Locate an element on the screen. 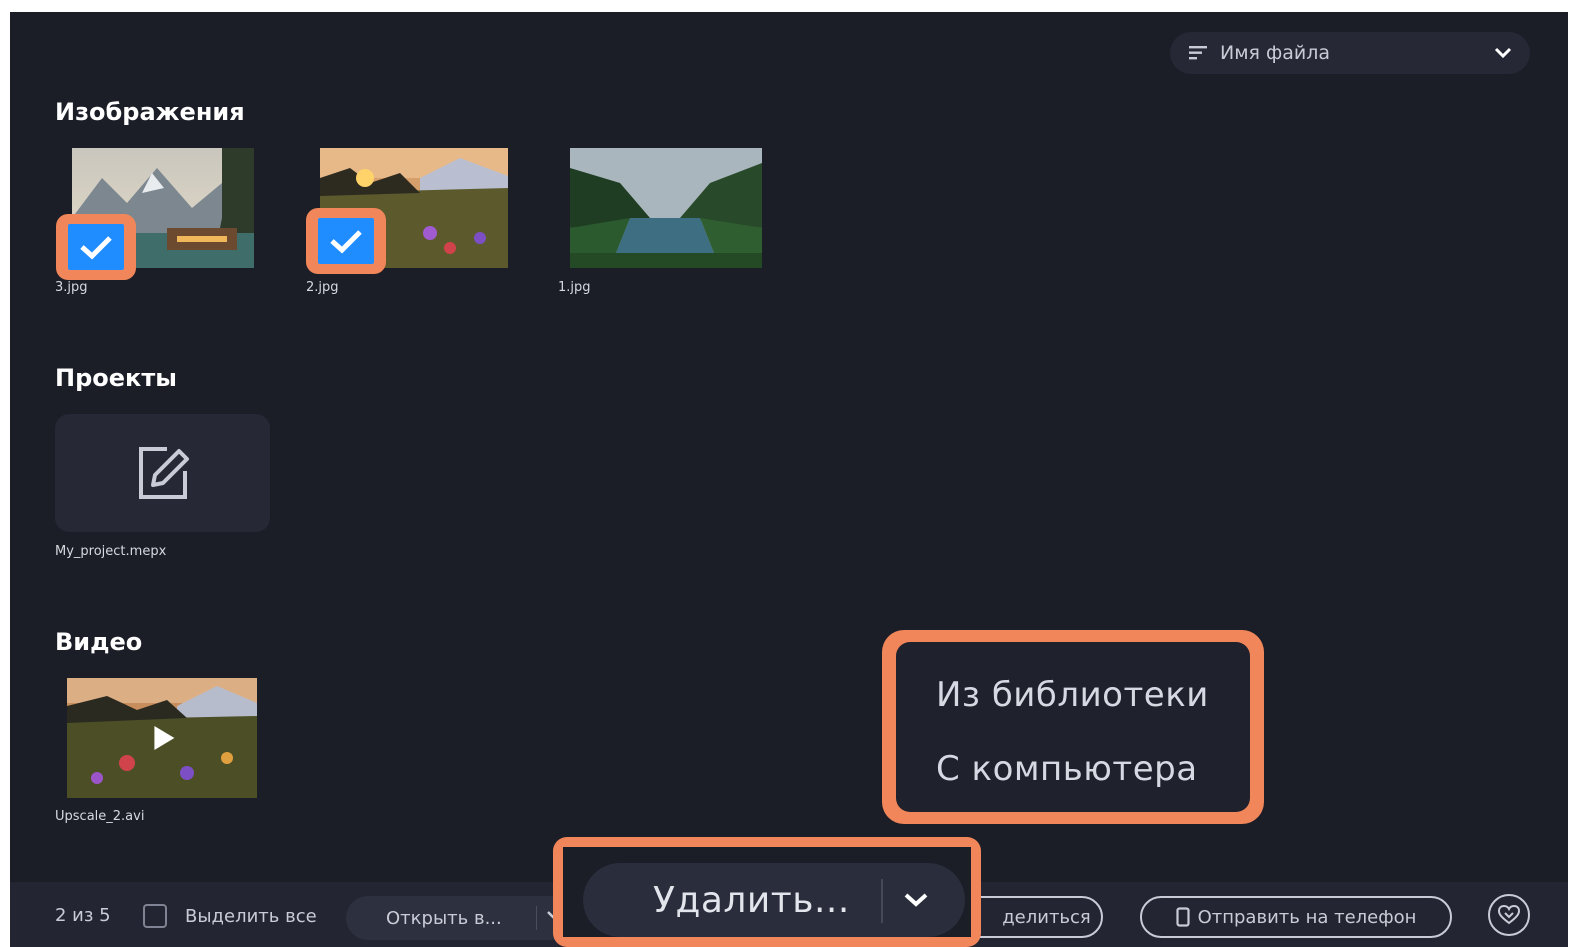  favorite-button is located at coordinates (1509, 915).